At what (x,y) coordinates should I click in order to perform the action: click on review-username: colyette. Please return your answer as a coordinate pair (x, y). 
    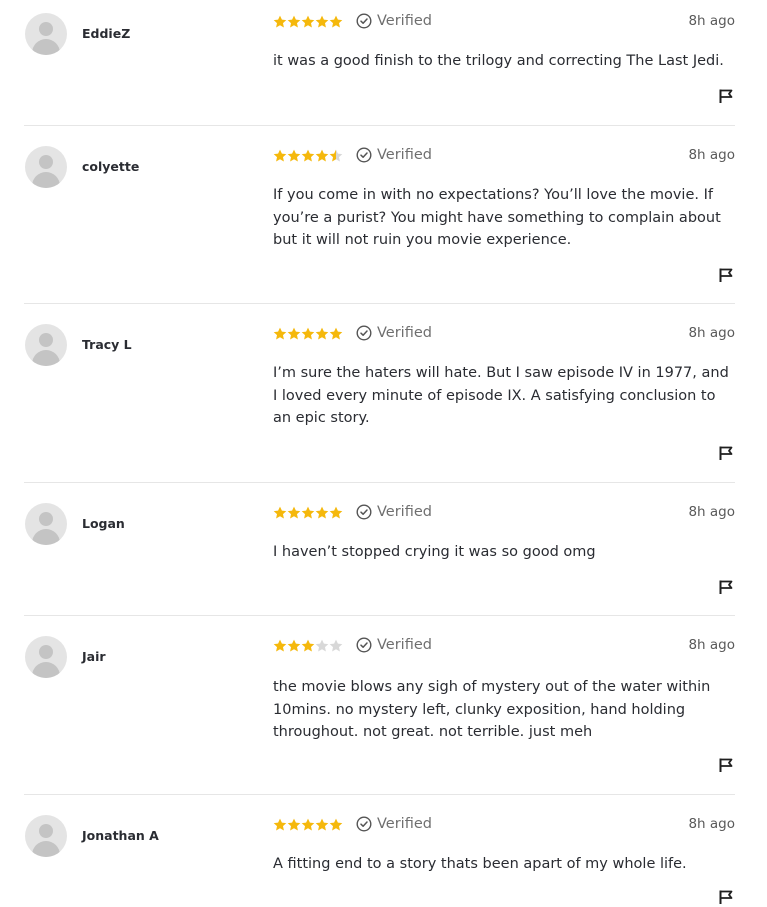
    Looking at the image, I should click on (111, 166).